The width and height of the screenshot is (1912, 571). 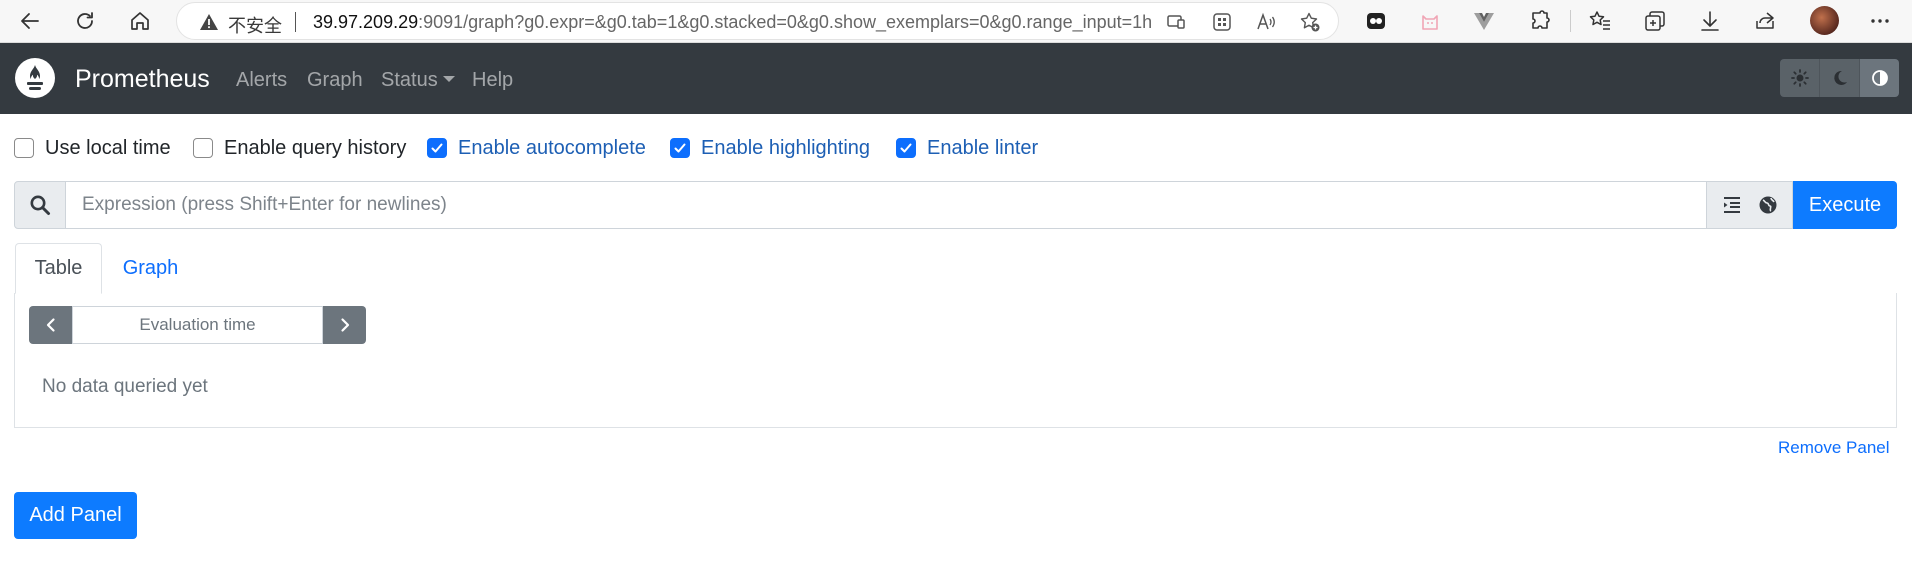 I want to click on search-addon, so click(x=40, y=205).